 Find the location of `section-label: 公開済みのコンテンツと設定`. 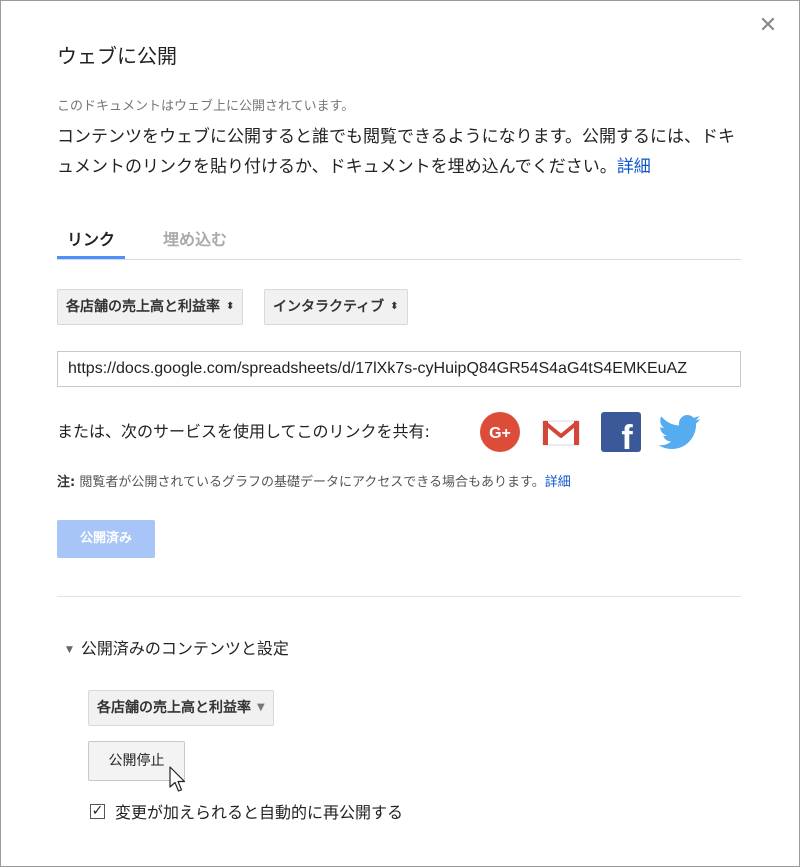

section-label: 公開済みのコンテンツと設定 is located at coordinates (184, 648).